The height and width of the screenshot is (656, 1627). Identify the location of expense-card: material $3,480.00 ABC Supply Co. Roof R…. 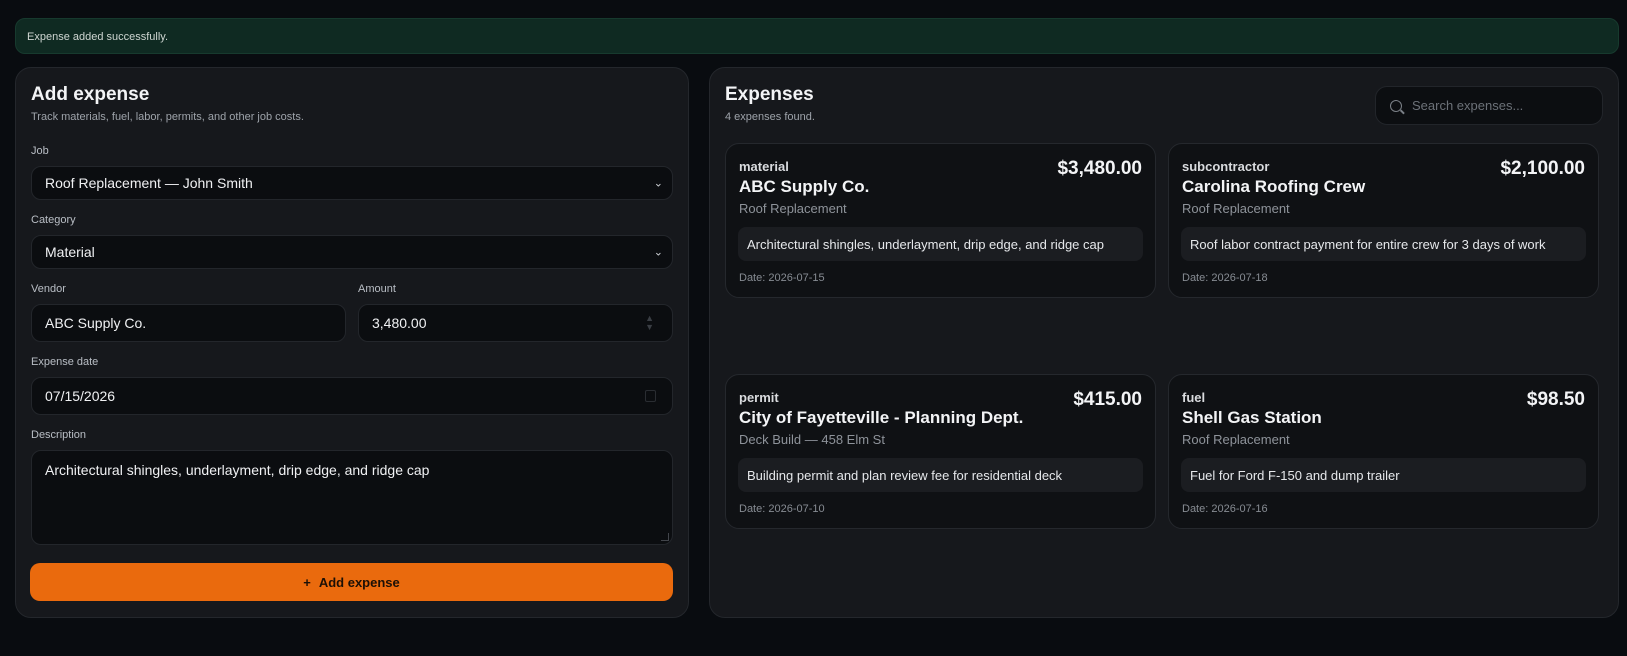
(940, 220).